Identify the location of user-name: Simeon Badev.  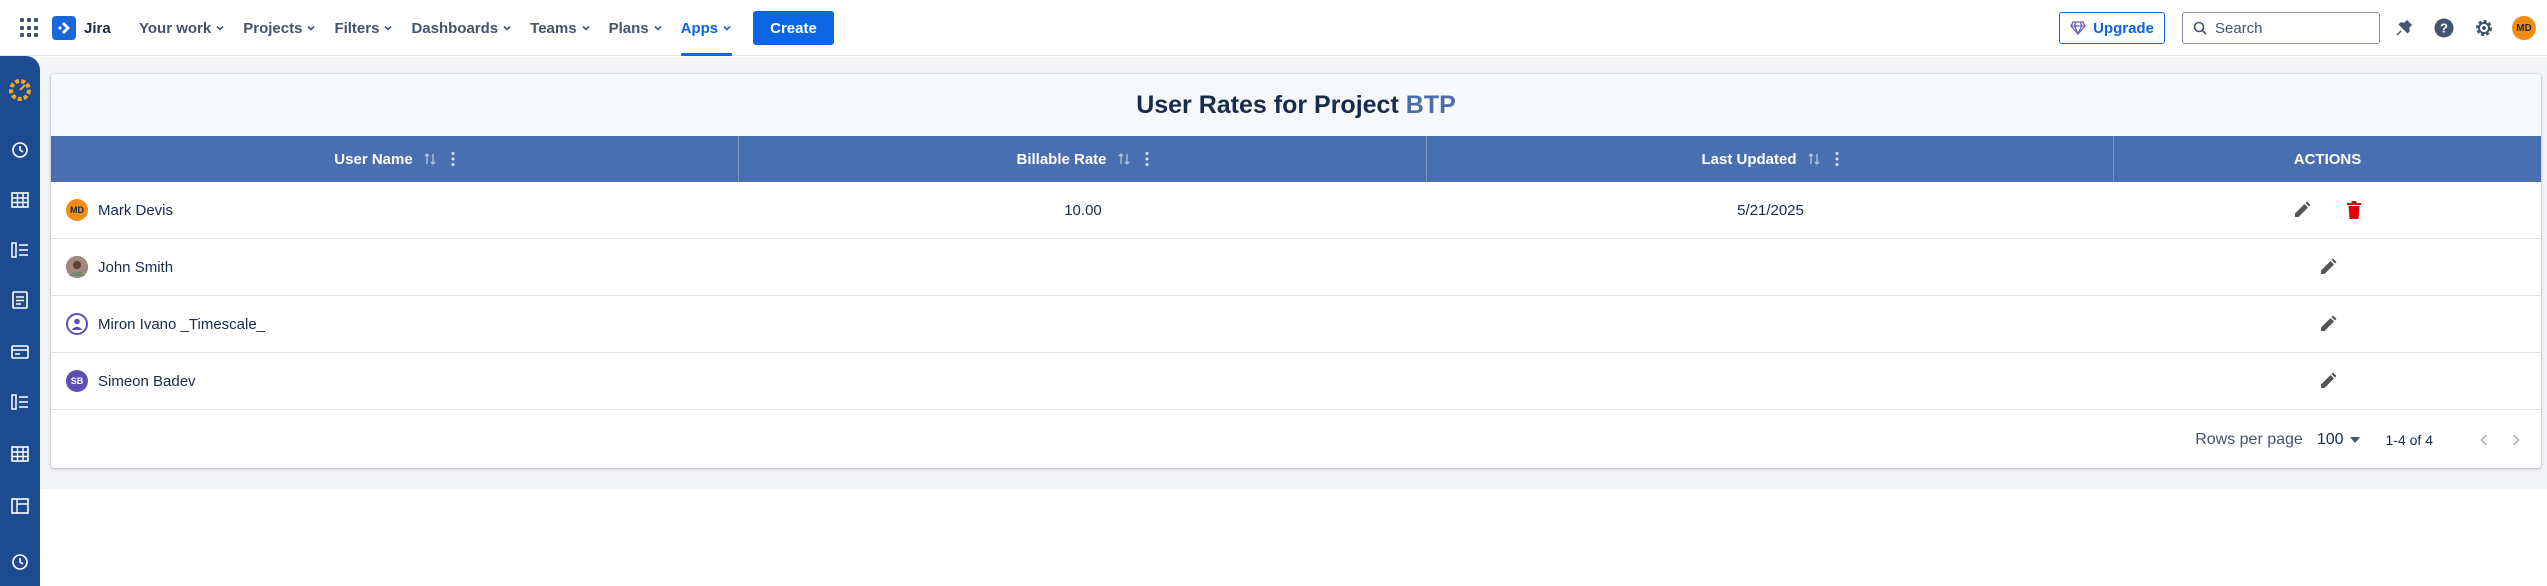
(147, 381).